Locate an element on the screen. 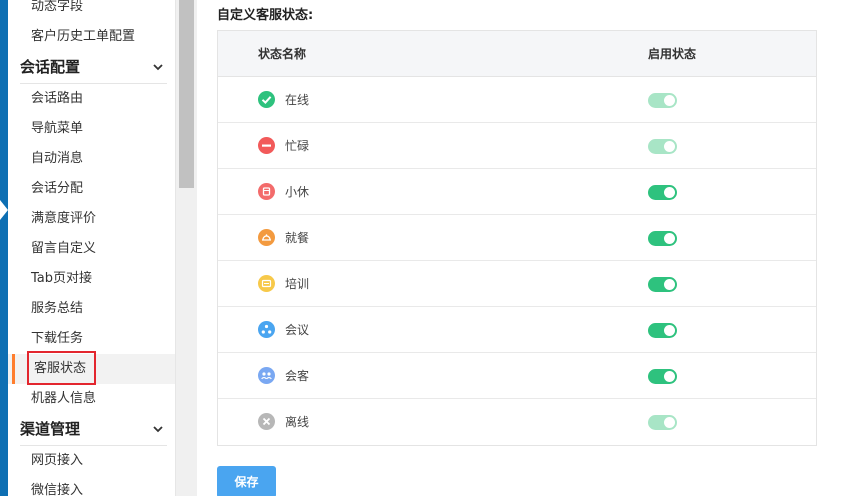 This screenshot has width=859, height=496. sidebar-item-nav-menu: 导航菜单 is located at coordinates (91, 129).